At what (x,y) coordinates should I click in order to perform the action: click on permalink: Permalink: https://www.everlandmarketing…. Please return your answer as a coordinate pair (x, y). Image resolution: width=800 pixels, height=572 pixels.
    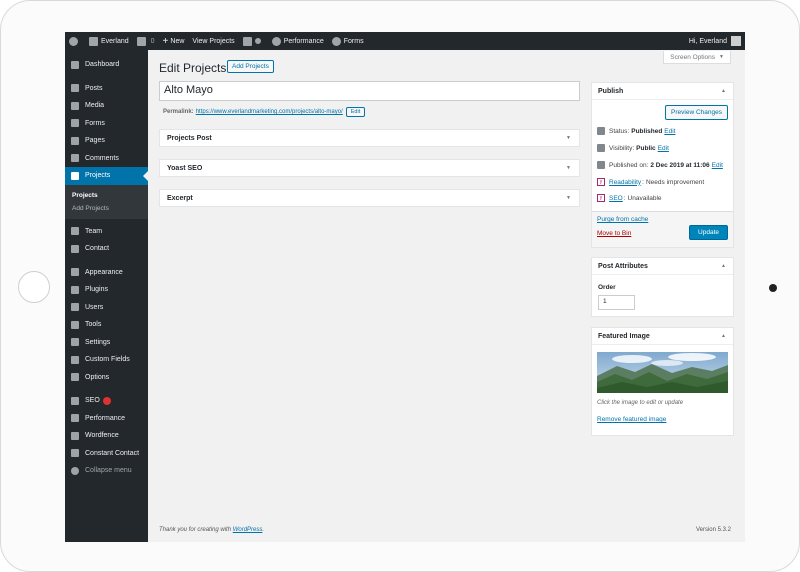
    Looking at the image, I should click on (264, 112).